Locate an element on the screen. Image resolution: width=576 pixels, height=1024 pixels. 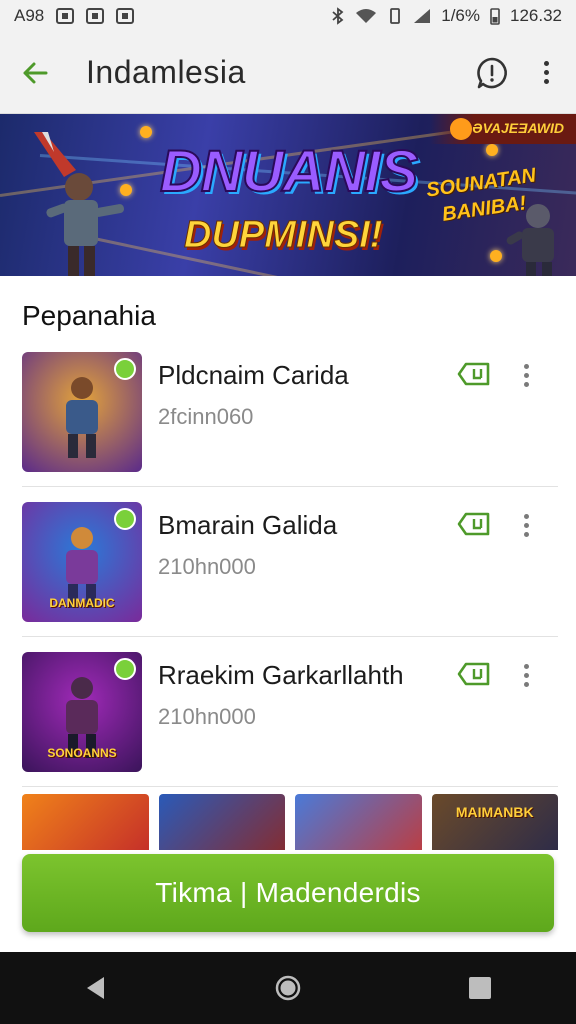
nav-back-icon is located at coordinates (95, 988).